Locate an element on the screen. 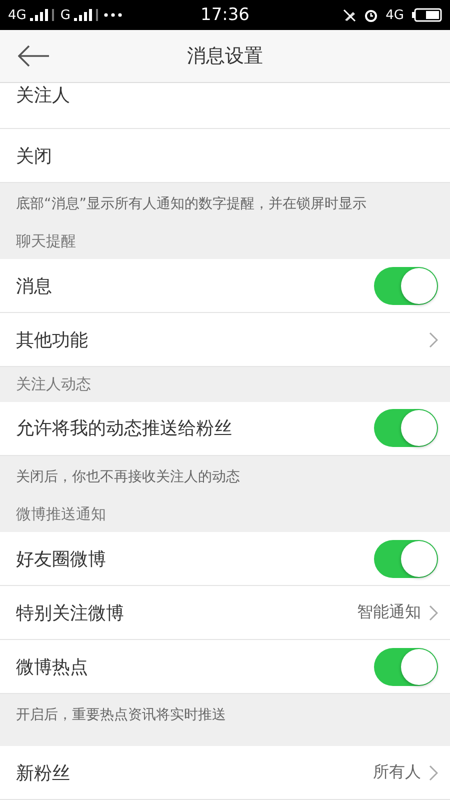 This screenshot has height=800, width=450. more-dots-icon is located at coordinates (113, 15).